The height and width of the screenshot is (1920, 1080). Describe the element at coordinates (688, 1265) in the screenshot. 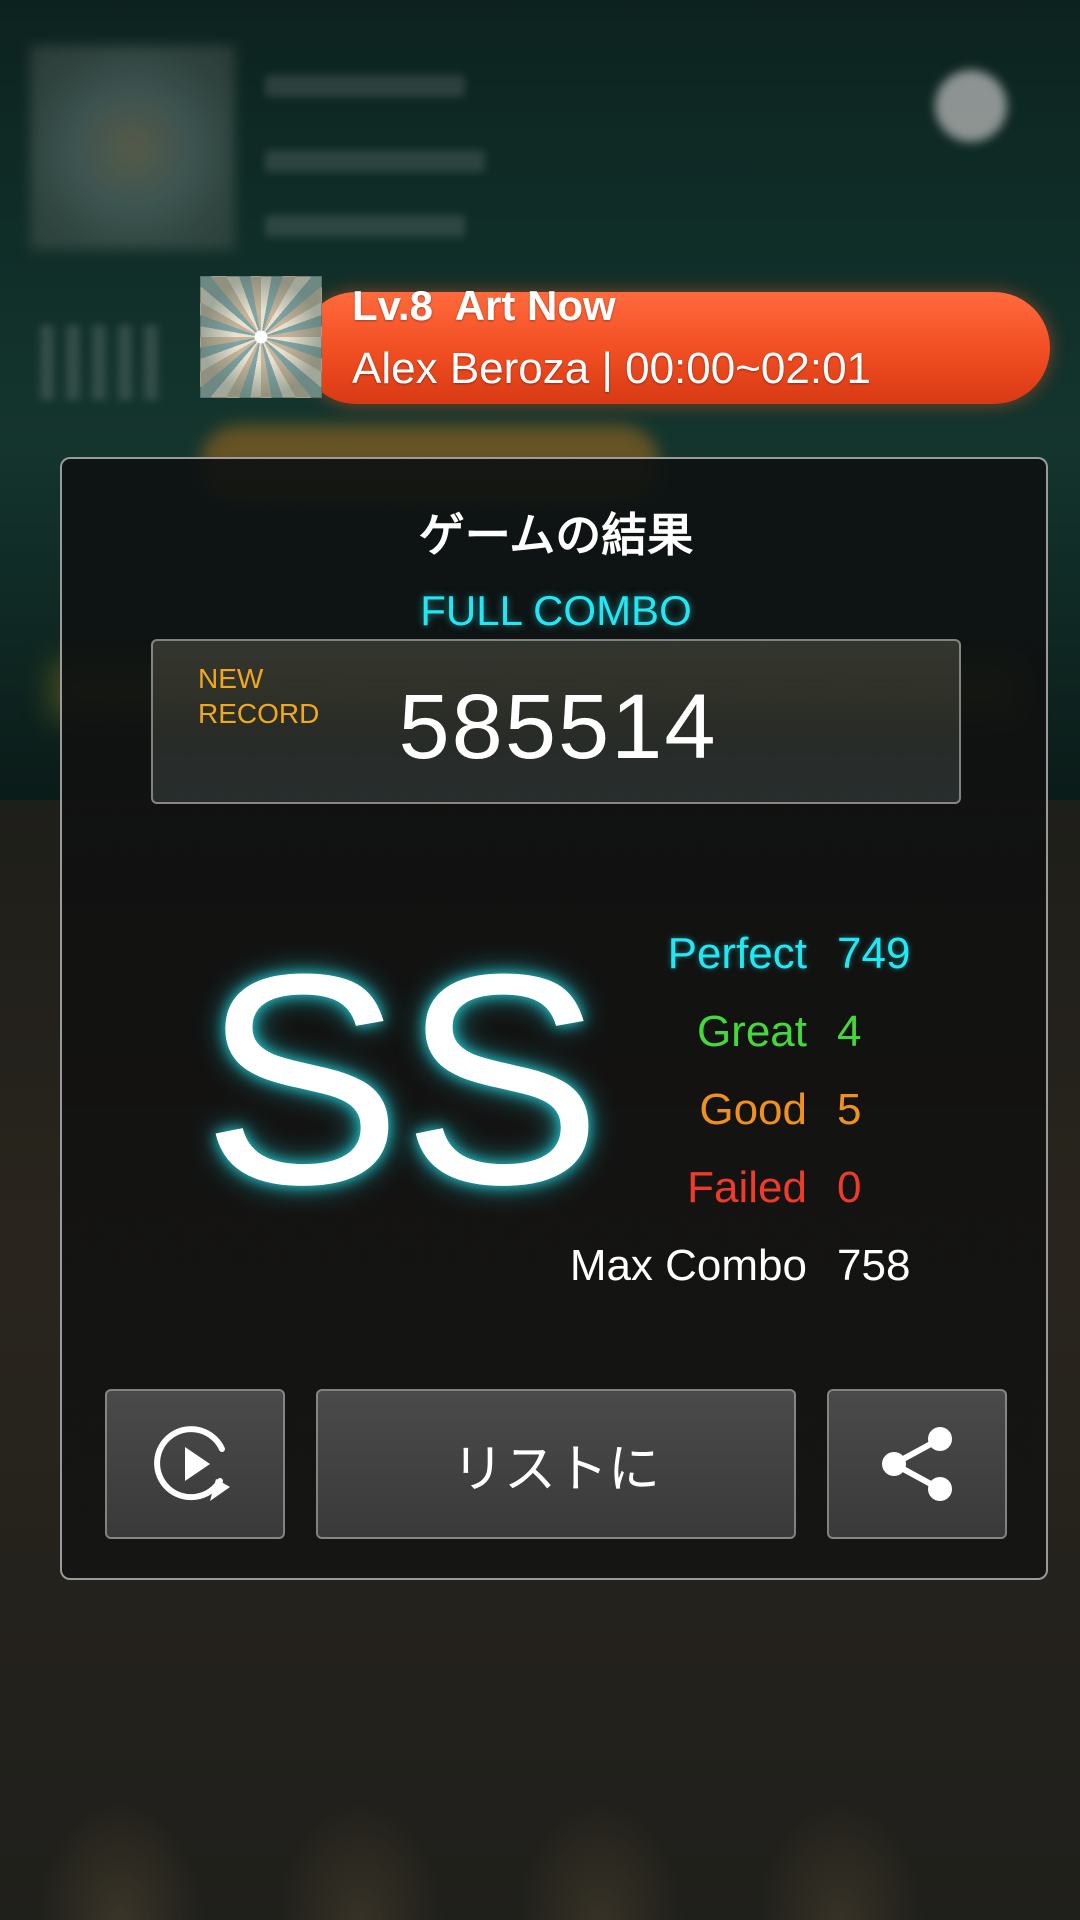

I see `stat-label-max-combo: Max Combo` at that location.